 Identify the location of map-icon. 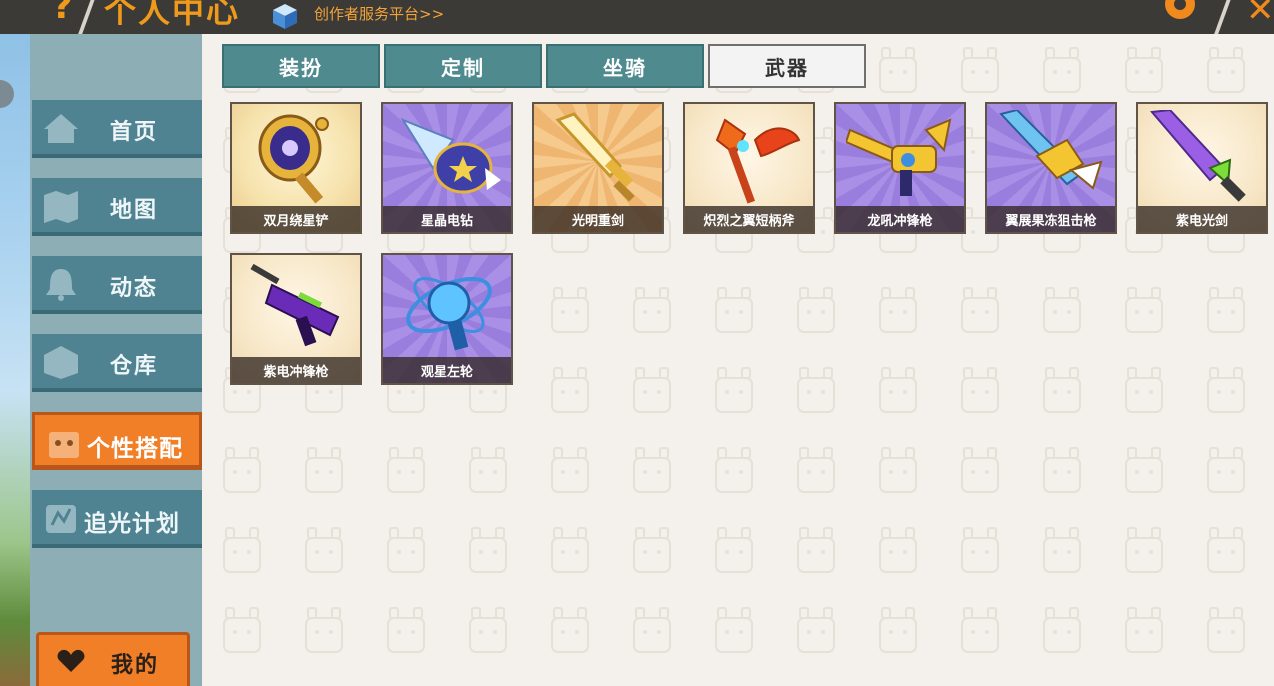
(61, 207).